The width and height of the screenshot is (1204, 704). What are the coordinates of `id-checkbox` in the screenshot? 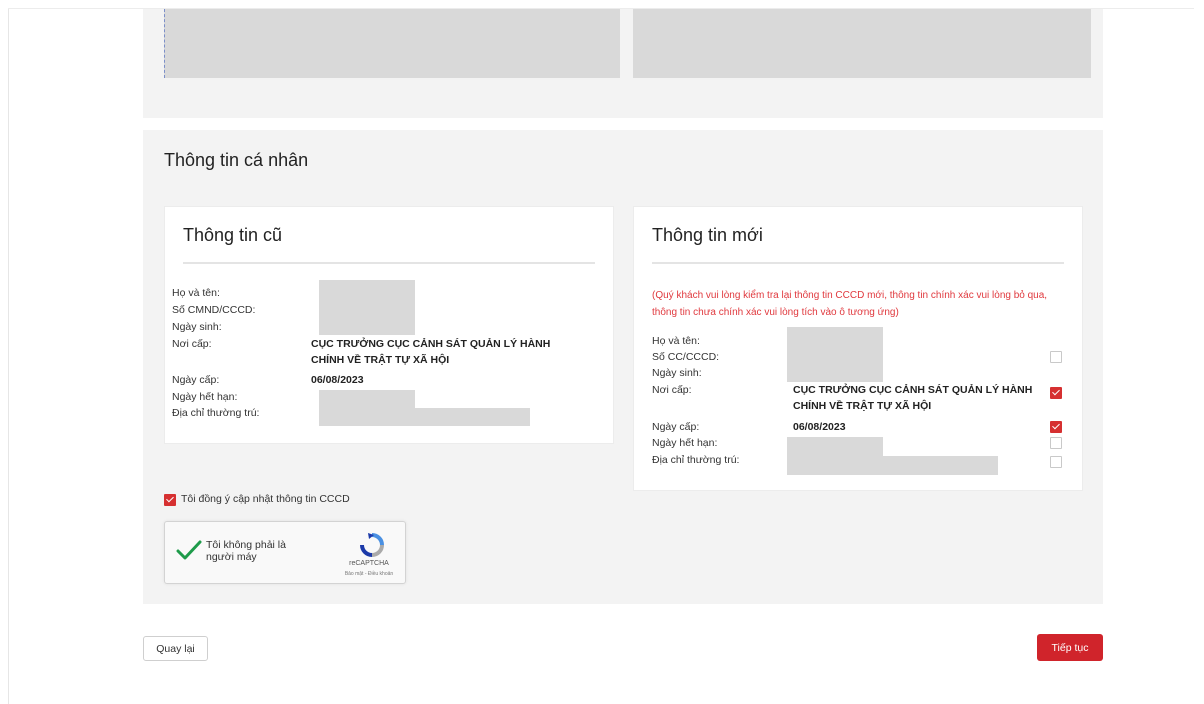 It's located at (1056, 357).